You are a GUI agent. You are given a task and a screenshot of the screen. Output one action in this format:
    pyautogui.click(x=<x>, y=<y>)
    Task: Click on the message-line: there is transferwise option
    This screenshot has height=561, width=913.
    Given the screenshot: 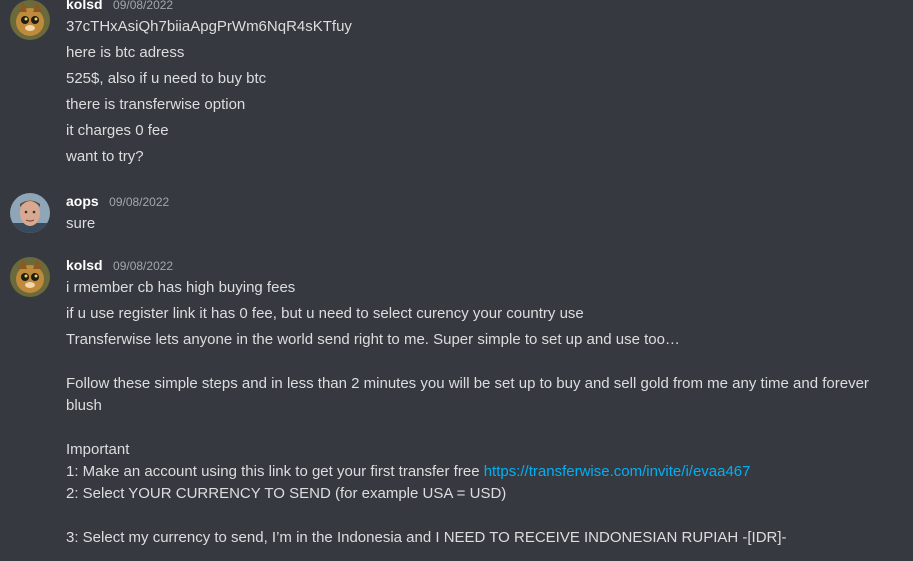 What is the action you would take?
    pyautogui.click(x=156, y=104)
    